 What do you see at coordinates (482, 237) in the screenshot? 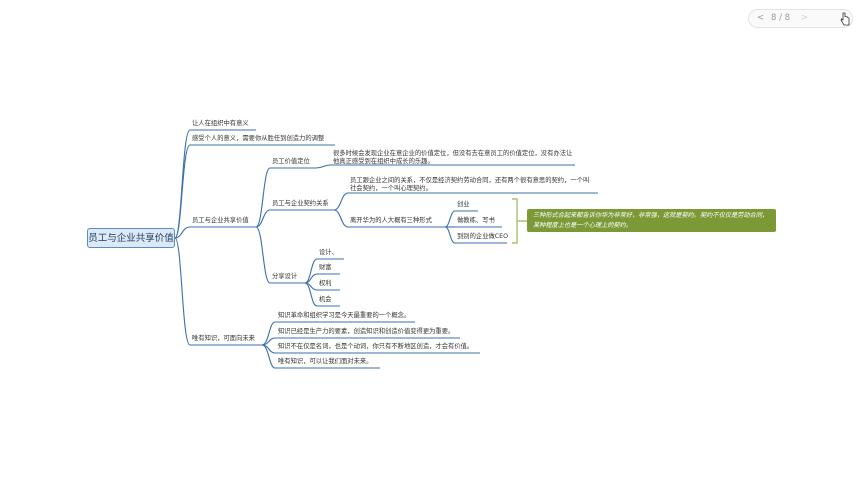
I see `node-ceo: 到别的企业做CEO` at bounding box center [482, 237].